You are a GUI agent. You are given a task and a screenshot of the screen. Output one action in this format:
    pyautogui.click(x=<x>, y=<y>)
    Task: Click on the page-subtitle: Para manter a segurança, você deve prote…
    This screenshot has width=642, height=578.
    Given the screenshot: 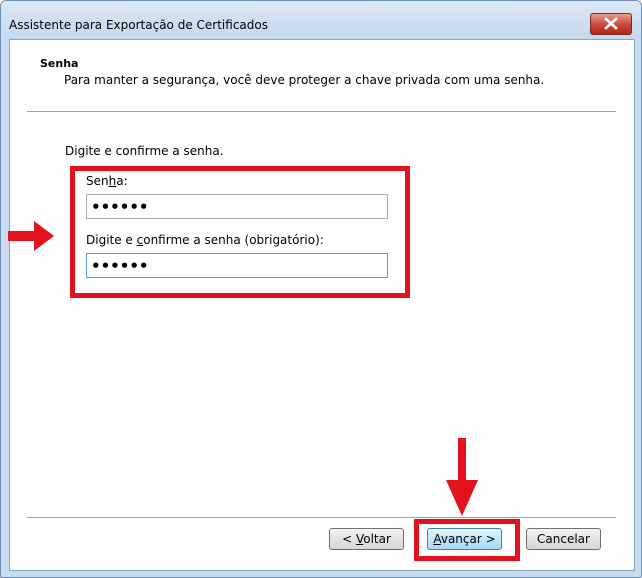 What is the action you would take?
    pyautogui.click(x=304, y=80)
    